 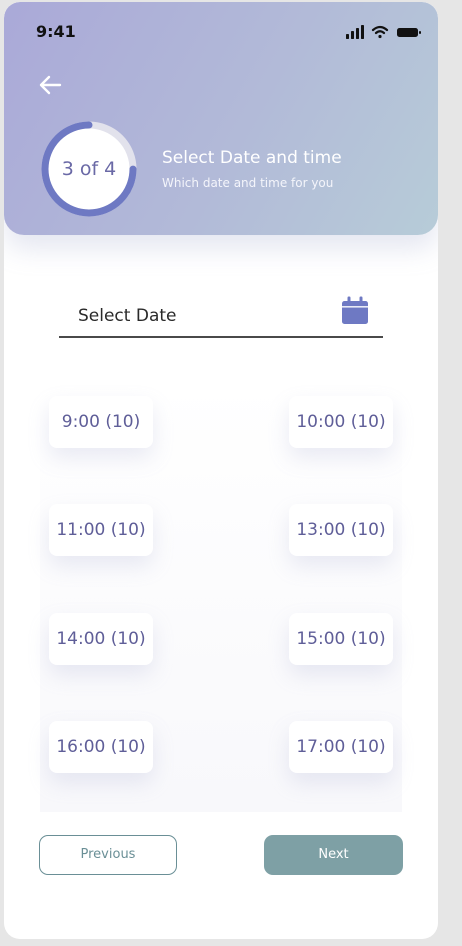 What do you see at coordinates (248, 183) in the screenshot?
I see `page-subtitle: Which date and time for you` at bounding box center [248, 183].